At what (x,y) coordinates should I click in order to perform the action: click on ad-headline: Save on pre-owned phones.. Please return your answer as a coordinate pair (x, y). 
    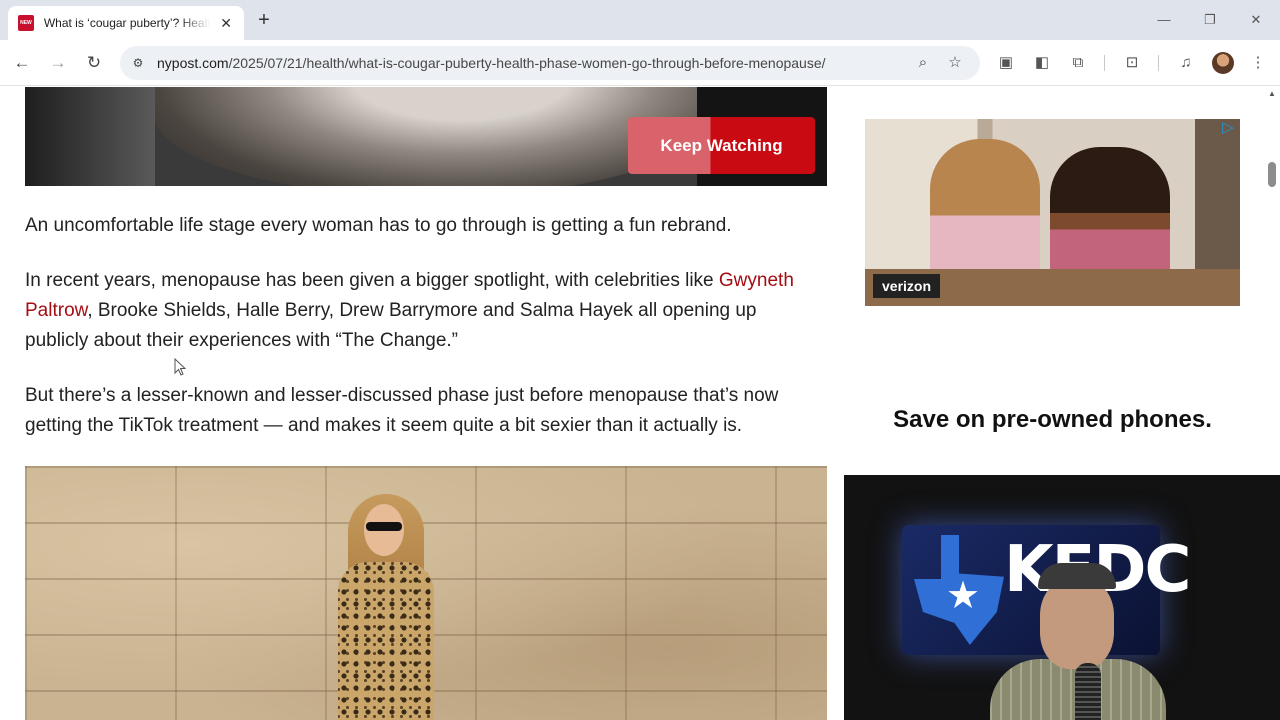
    Looking at the image, I should click on (1052, 420).